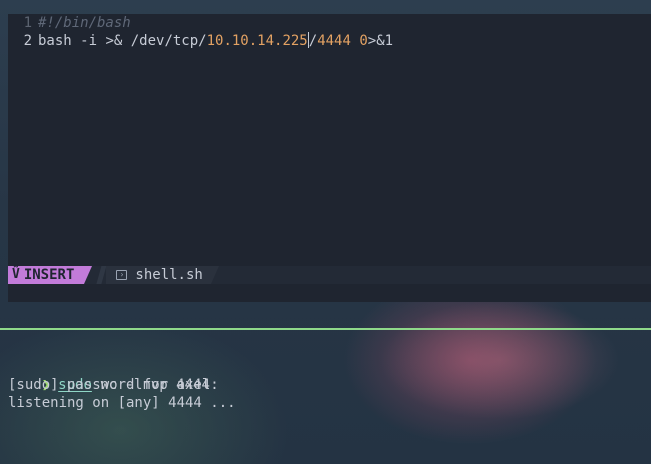 Image resolution: width=651 pixels, height=464 pixels. What do you see at coordinates (329, 23) in the screenshot?
I see `editor-line-1: 1 #!/bin/bash` at bounding box center [329, 23].